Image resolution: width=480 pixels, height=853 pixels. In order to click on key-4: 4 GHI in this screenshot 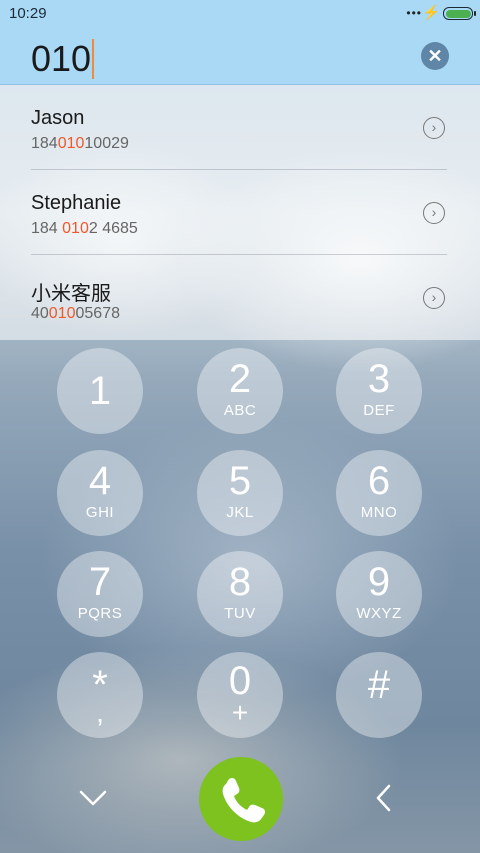, I will do `click(100, 493)`.